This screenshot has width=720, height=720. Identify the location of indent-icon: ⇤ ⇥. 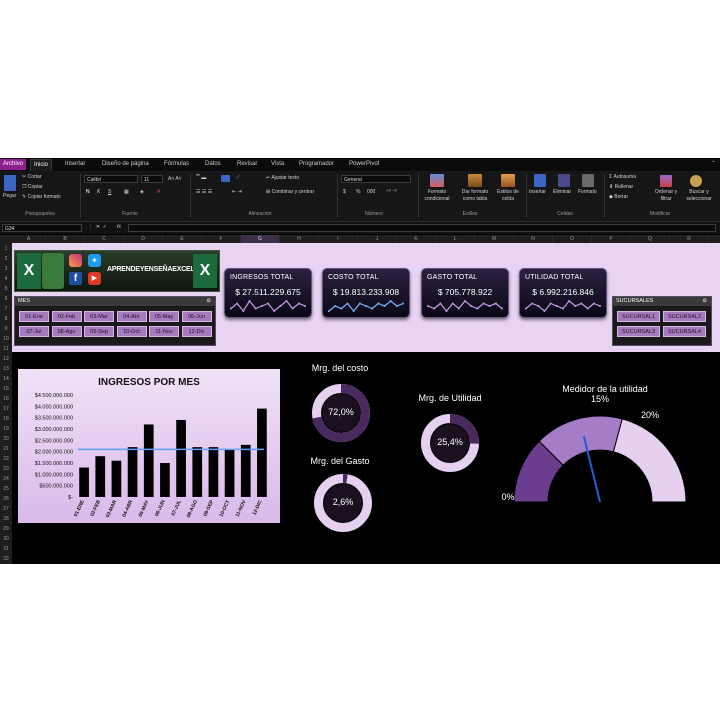
(237, 192).